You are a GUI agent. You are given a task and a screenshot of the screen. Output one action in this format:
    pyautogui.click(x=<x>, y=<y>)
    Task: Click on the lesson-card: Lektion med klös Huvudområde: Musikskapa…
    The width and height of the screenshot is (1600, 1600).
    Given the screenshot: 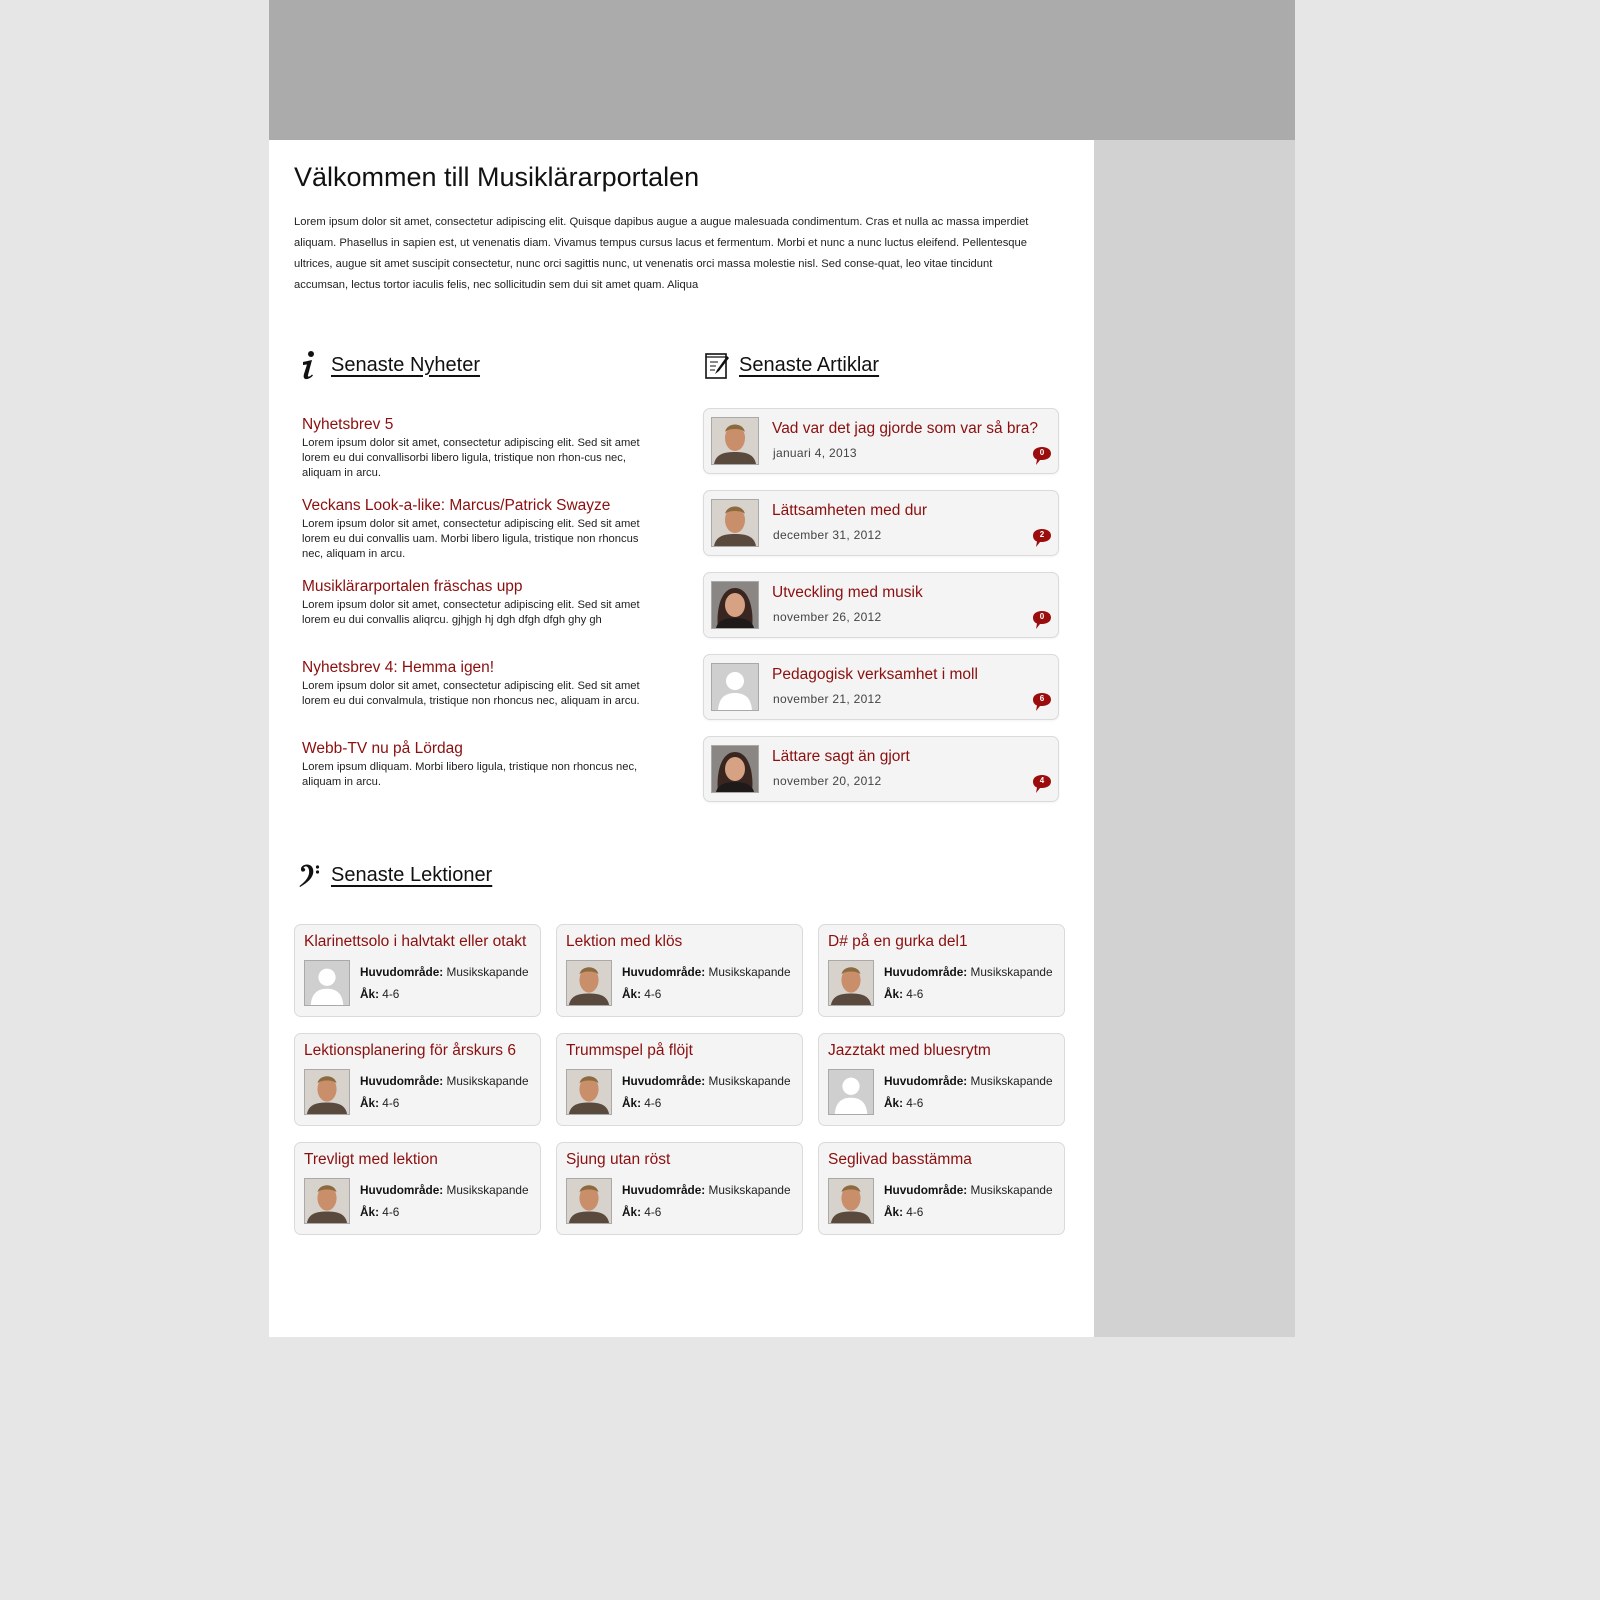 What is the action you would take?
    pyautogui.click(x=679, y=970)
    